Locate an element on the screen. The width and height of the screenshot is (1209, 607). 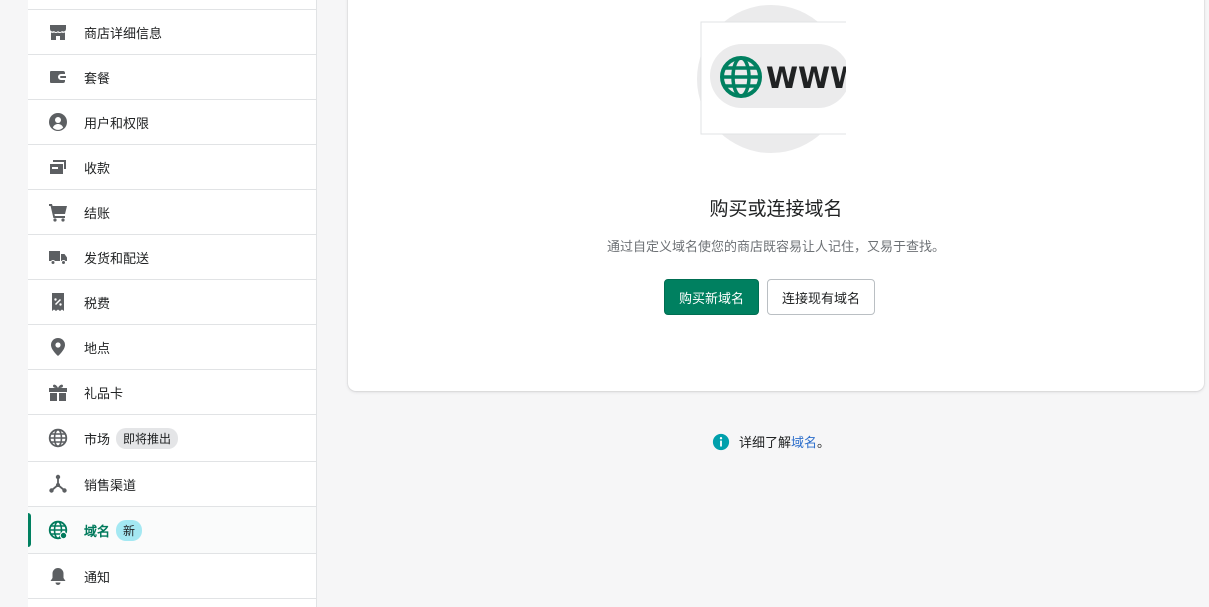
cart-icon is located at coordinates (58, 212).